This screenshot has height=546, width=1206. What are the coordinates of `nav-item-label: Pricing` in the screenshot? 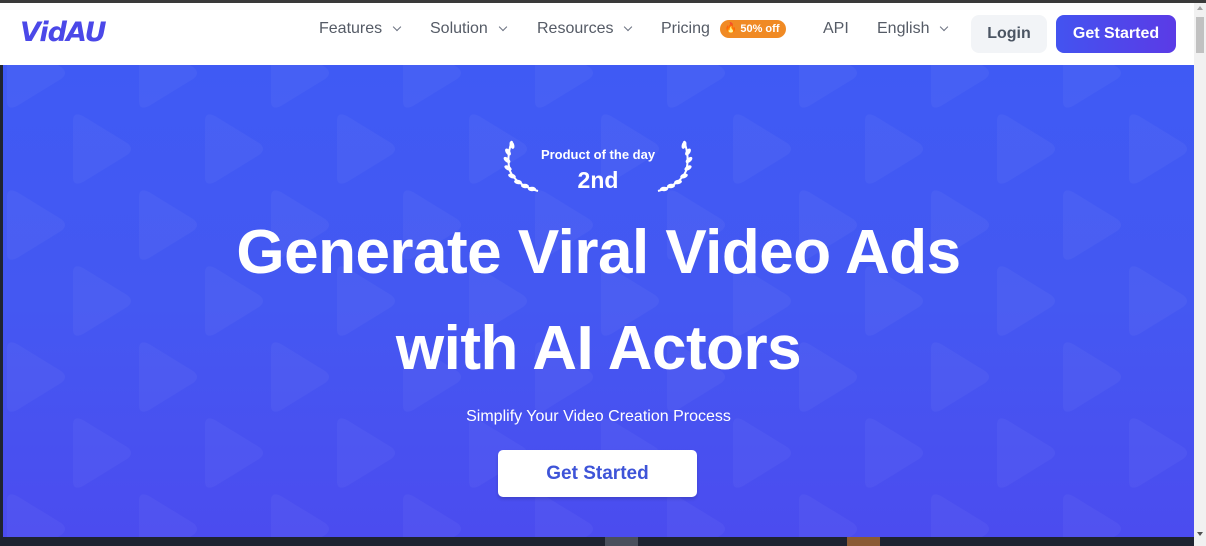 It's located at (685, 28).